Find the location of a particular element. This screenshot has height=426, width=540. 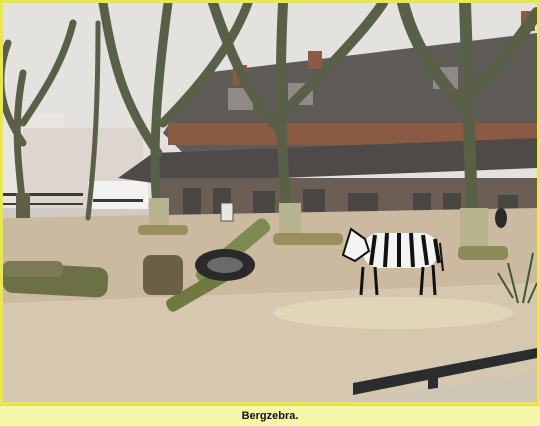

hanging-cage is located at coordinates (227, 212).